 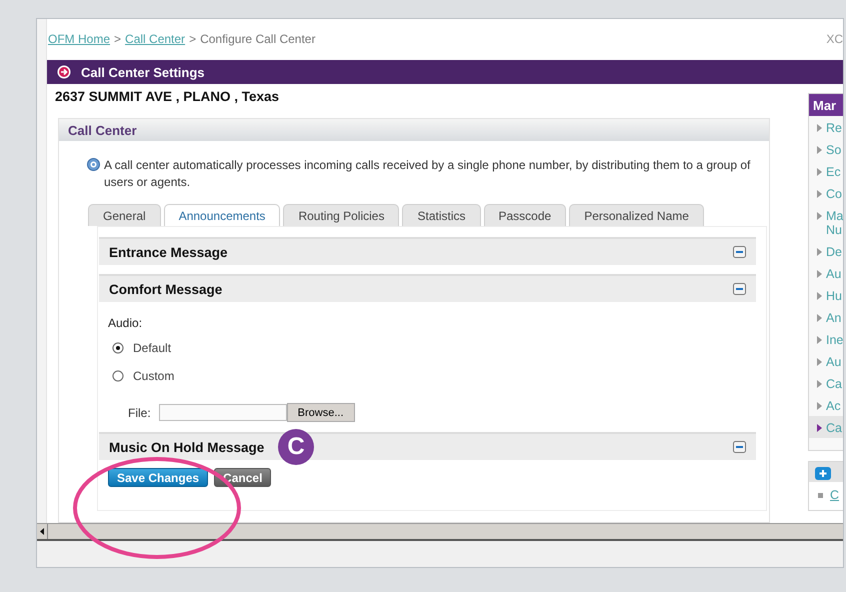 What do you see at coordinates (826, 149) in the screenshot?
I see `sidebar-item: So` at bounding box center [826, 149].